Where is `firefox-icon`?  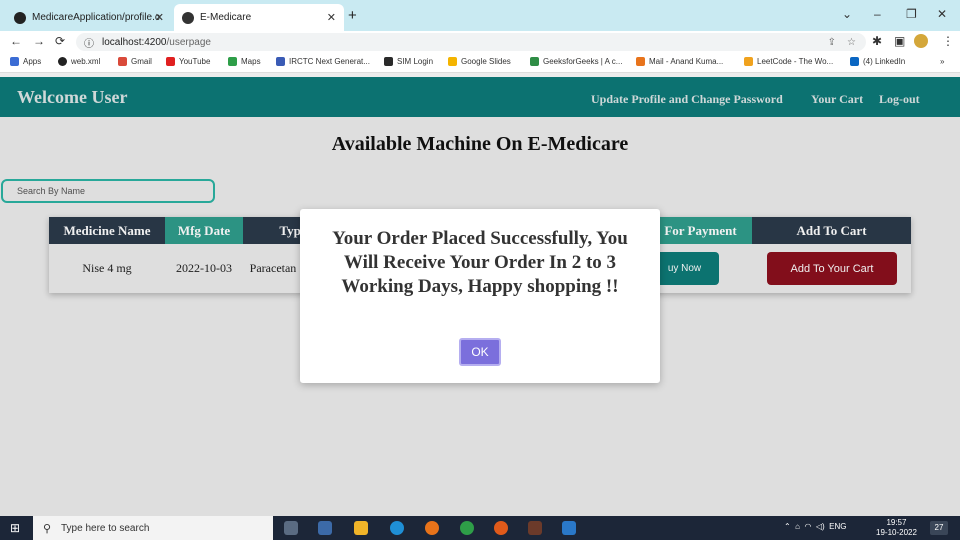 firefox-icon is located at coordinates (432, 528).